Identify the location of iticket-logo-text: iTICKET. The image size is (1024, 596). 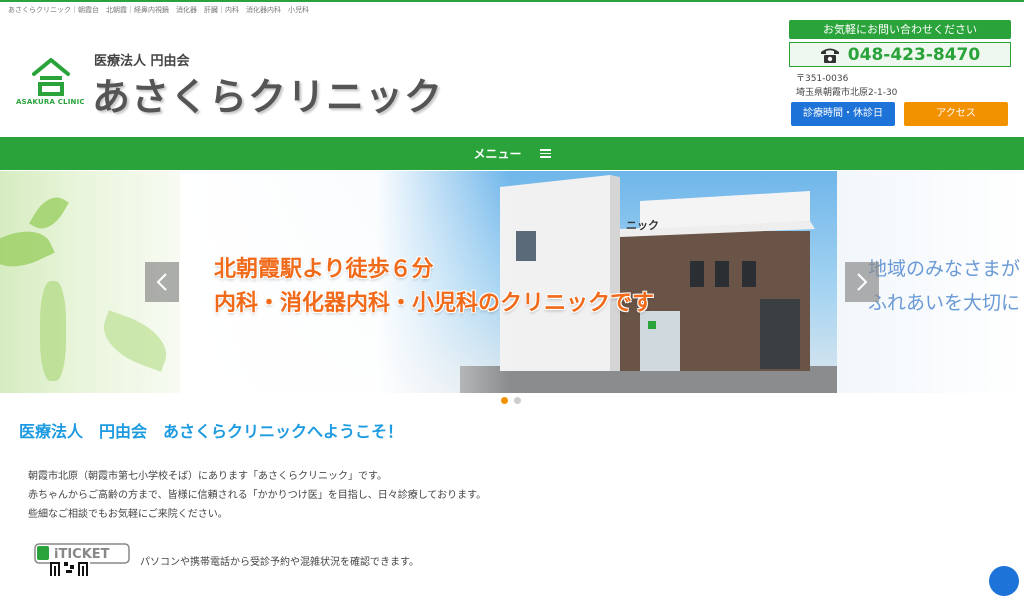
(82, 554).